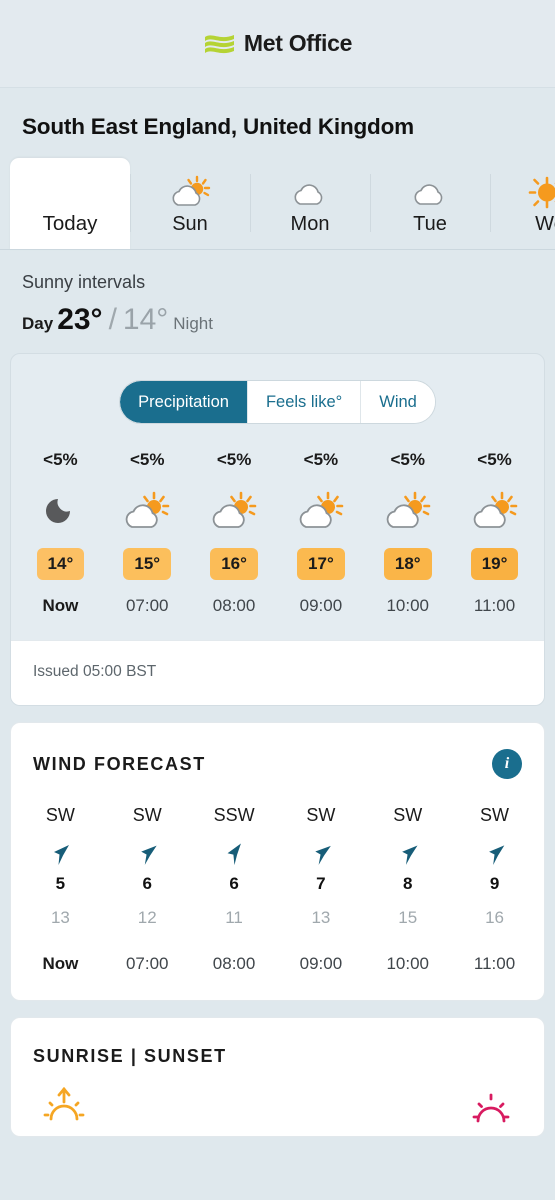  I want to click on wind-speed: 7, so click(321, 883).